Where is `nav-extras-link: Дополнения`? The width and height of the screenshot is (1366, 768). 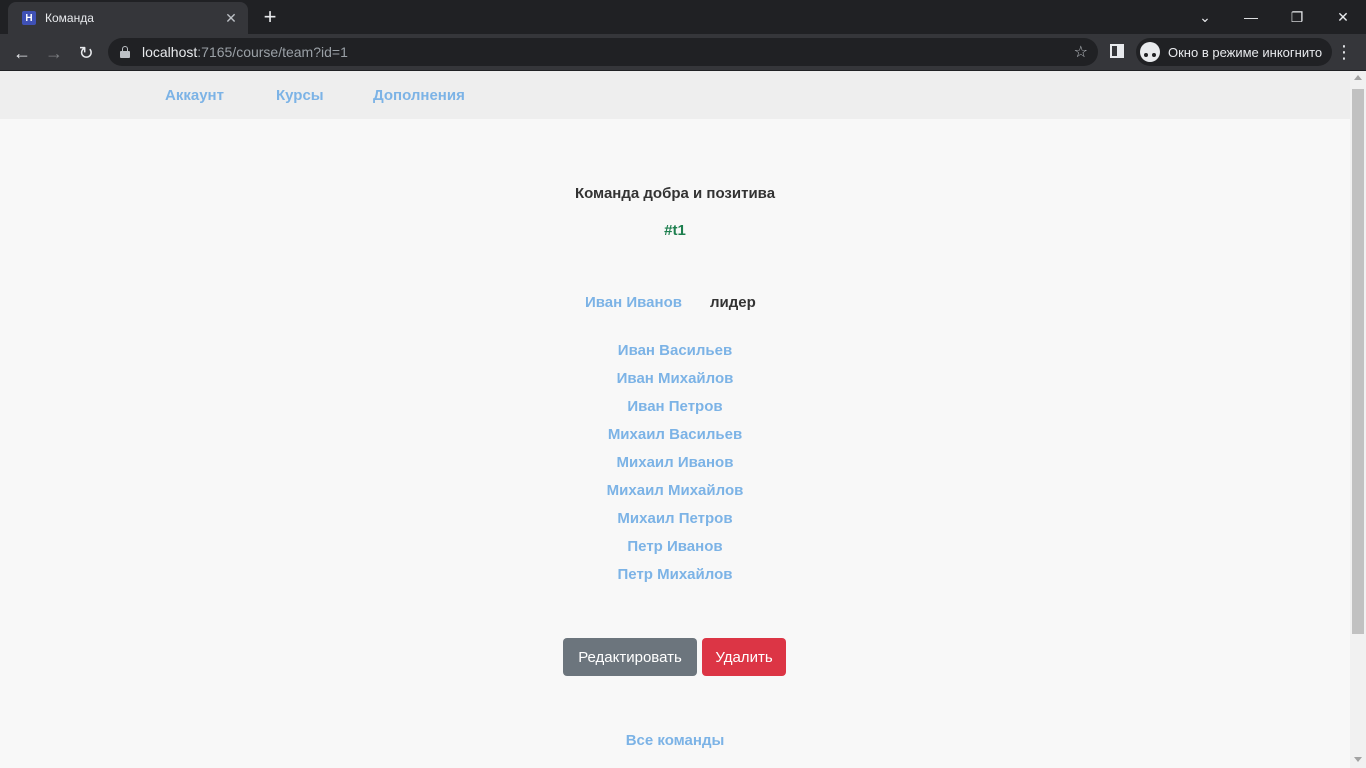
nav-extras-link: Дополнения is located at coordinates (419, 95).